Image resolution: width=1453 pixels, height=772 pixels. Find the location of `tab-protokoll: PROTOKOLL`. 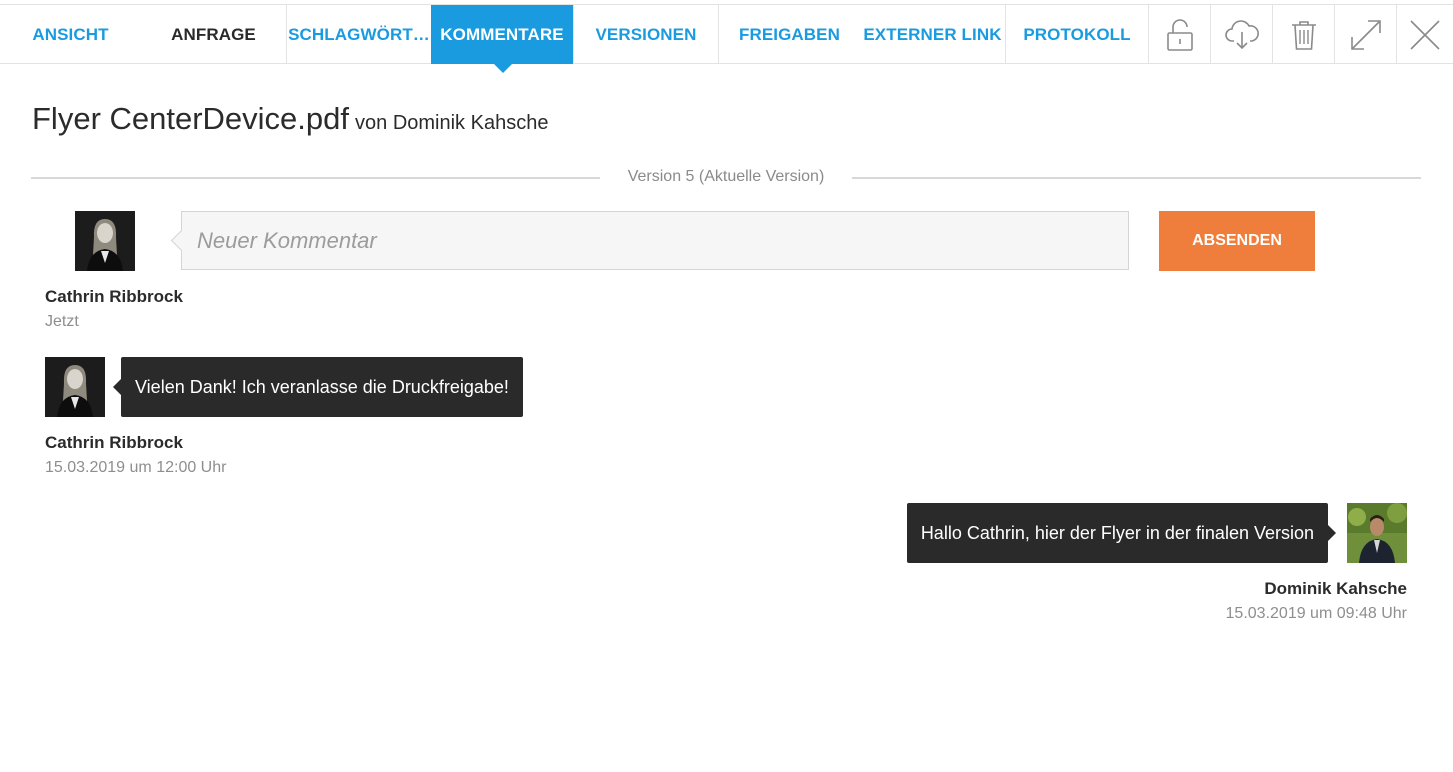

tab-protokoll: PROTOKOLL is located at coordinates (1076, 34).